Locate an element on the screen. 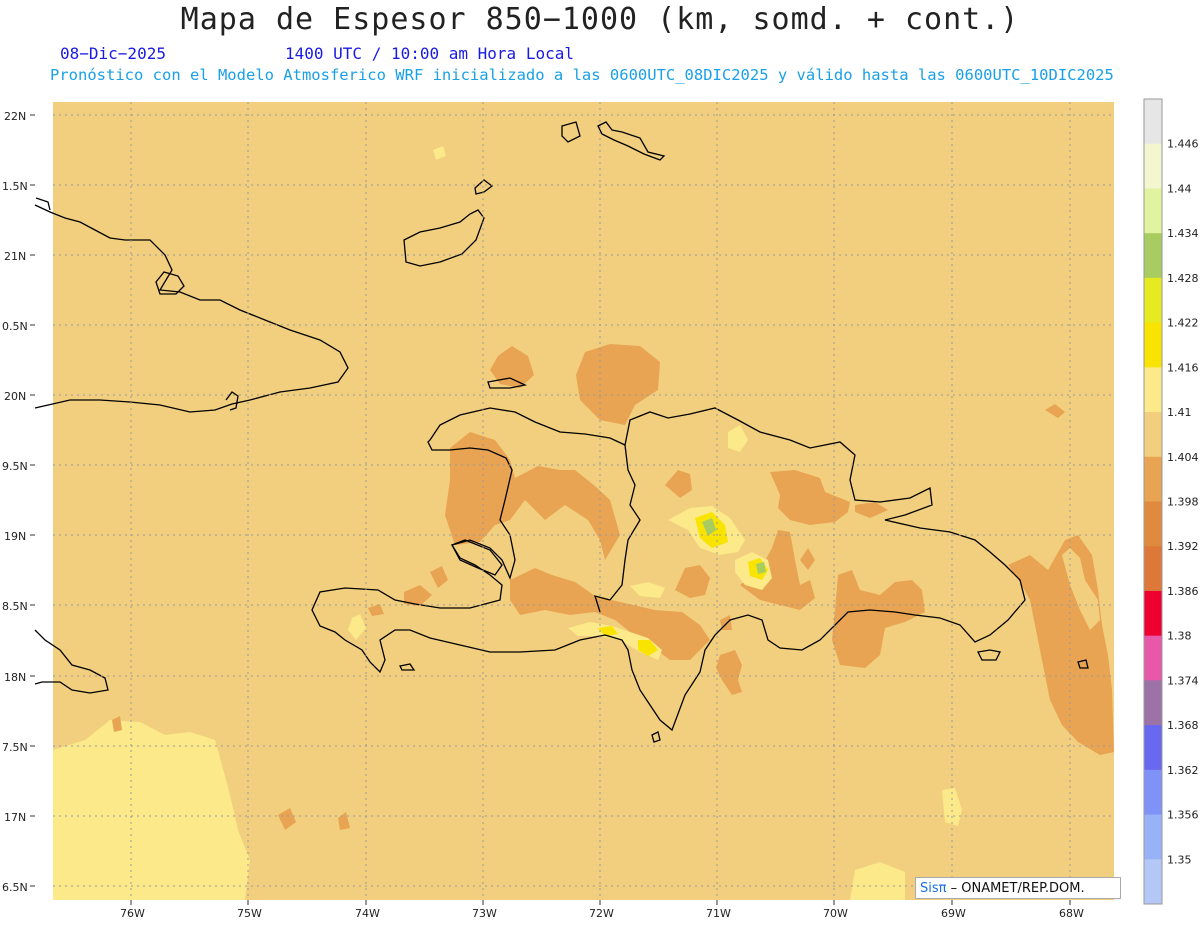  colorbar-tick-label: 1.41 is located at coordinates (1179, 412).